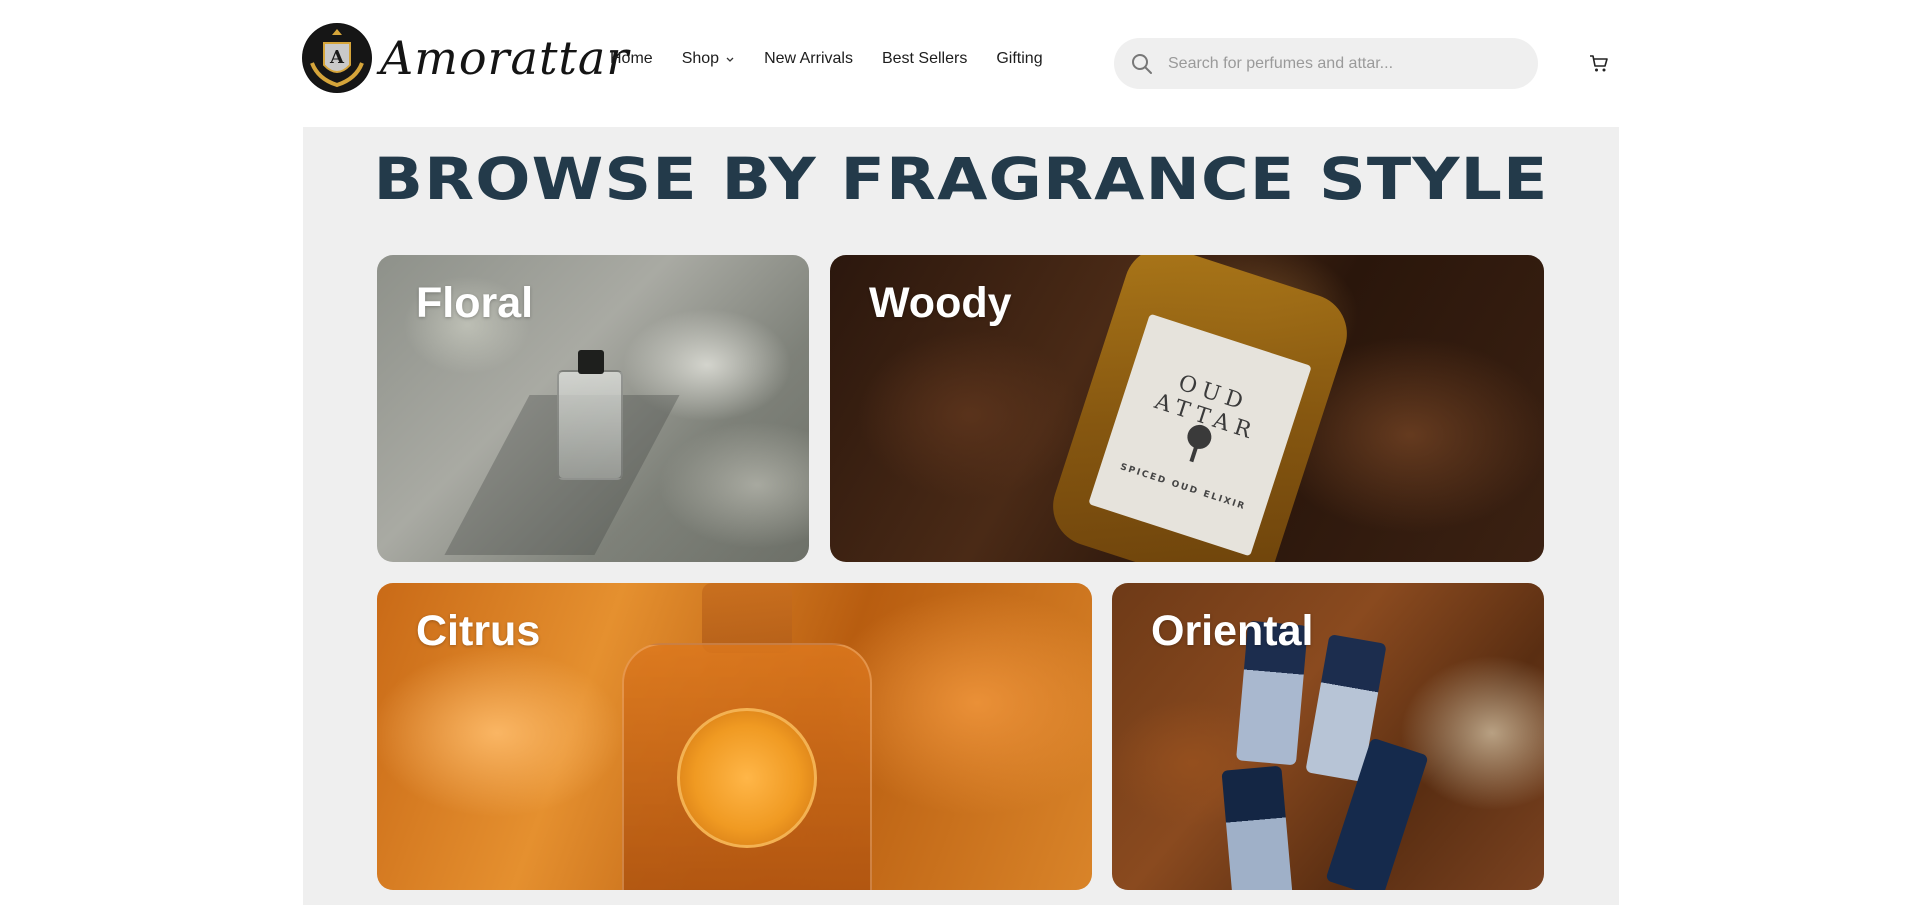 The height and width of the screenshot is (905, 1921). I want to click on nav-home: Home, so click(631, 59).